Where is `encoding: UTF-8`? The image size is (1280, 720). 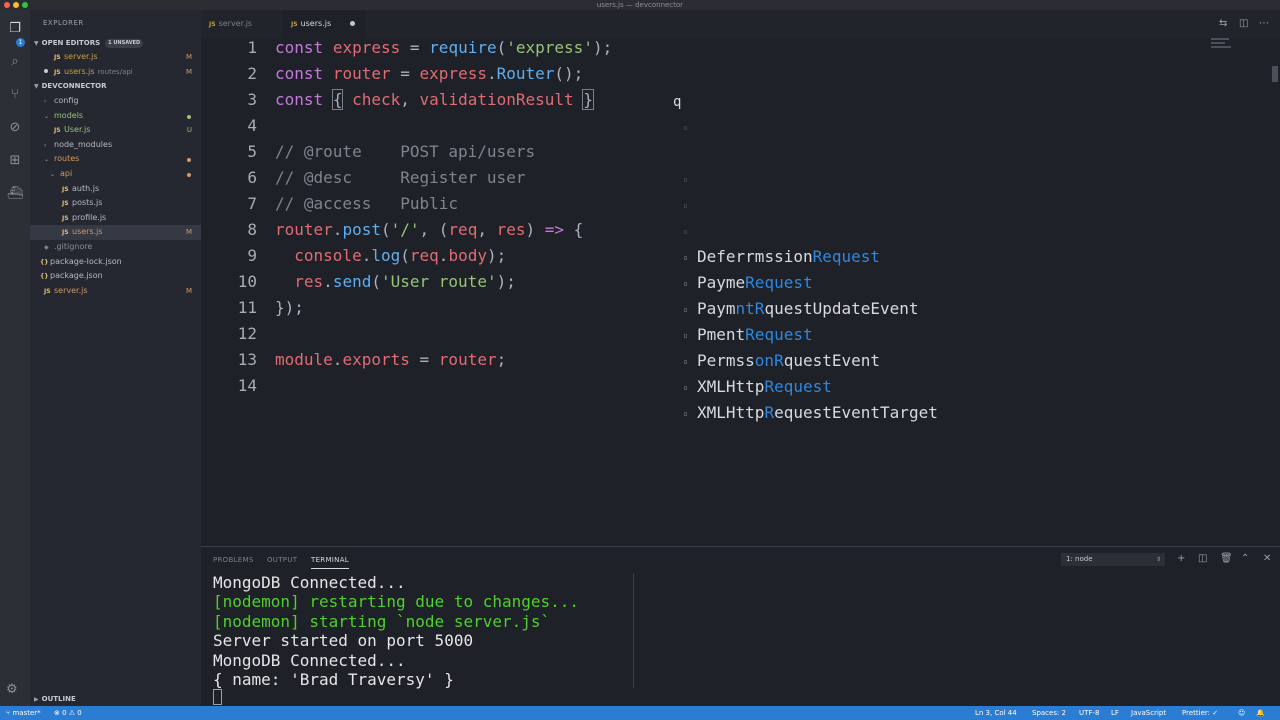
encoding: UTF-8 is located at coordinates (1089, 713).